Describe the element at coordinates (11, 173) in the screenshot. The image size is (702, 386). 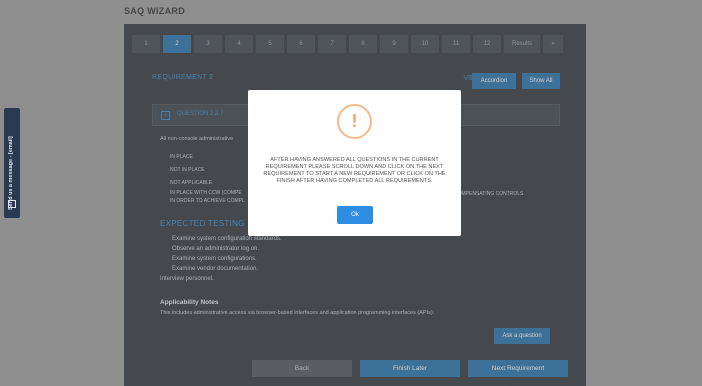
I see `feedback-tab-label: Send us a message - [email]` at that location.